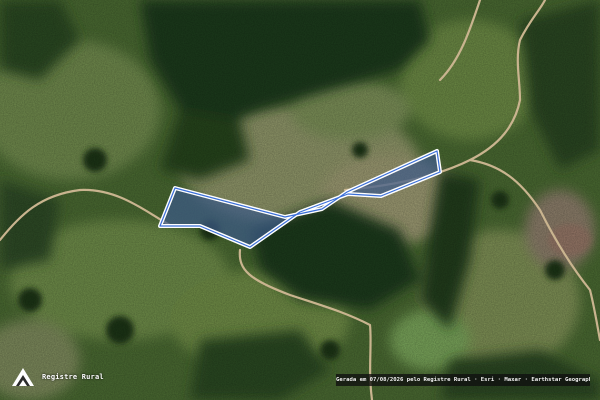  I want to click on brand-name: Registre Rural, so click(73, 377).